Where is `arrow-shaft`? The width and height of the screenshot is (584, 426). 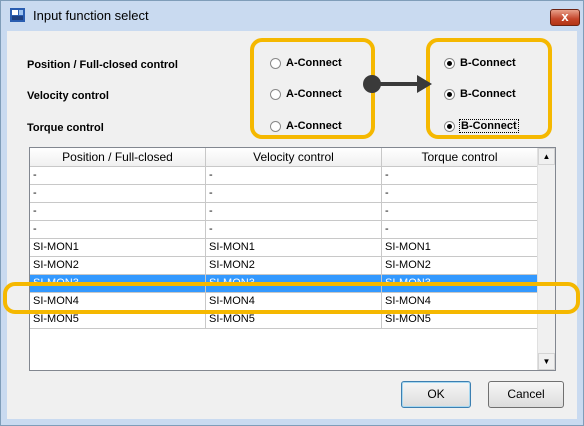
arrow-shaft is located at coordinates (398, 84).